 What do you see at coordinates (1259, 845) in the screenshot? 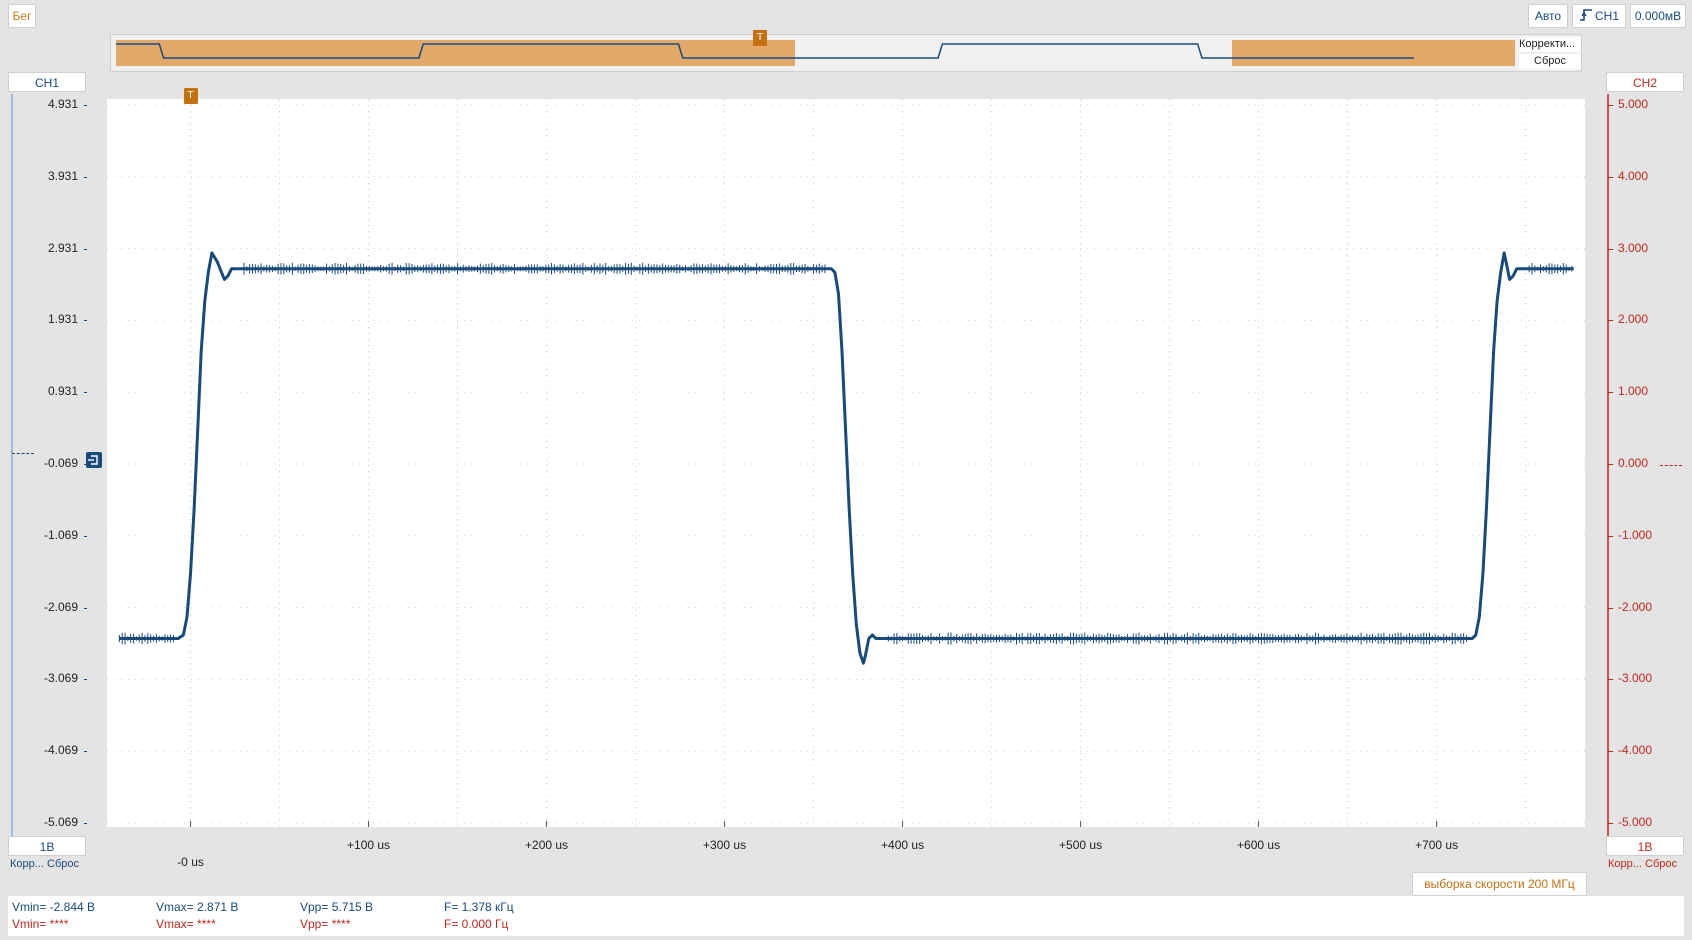
I see `time-label: +600 us` at bounding box center [1259, 845].